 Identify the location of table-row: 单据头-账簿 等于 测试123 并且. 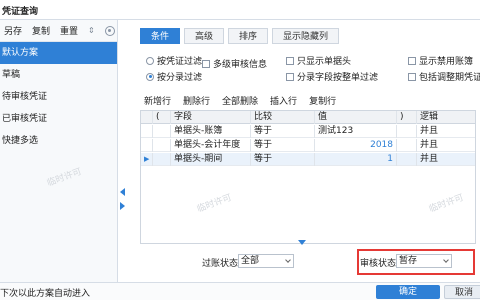
(308, 131).